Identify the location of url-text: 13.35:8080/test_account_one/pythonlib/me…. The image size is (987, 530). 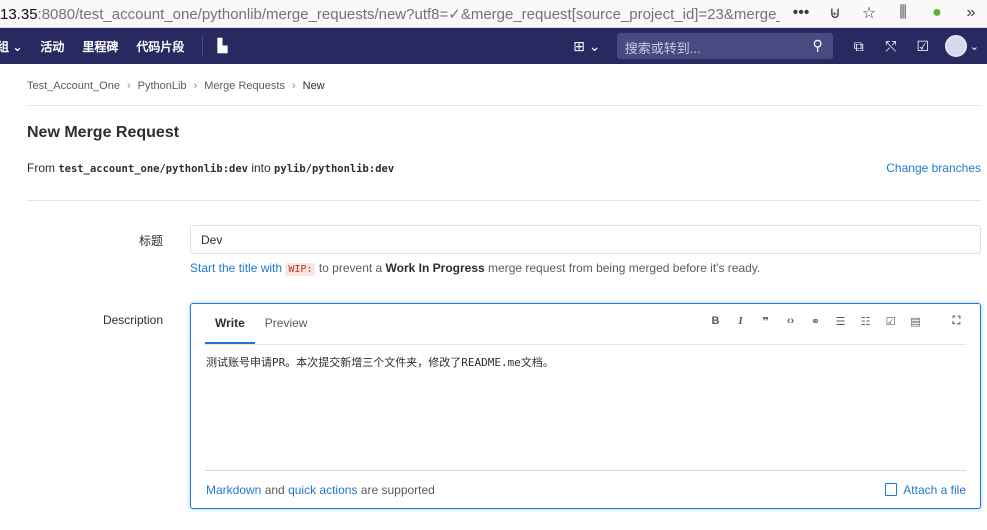
(390, 14).